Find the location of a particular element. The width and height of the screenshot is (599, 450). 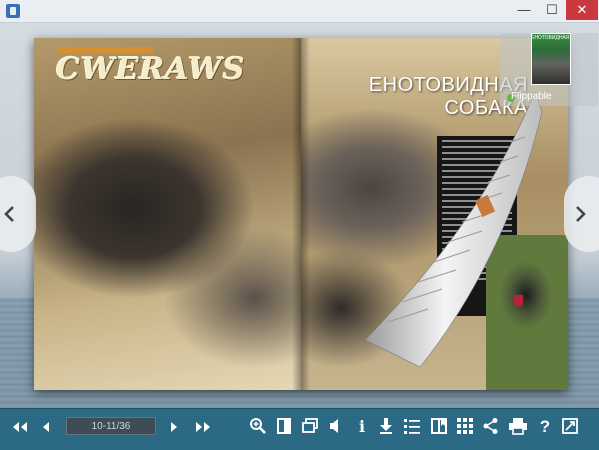

chevron-right-icon is located at coordinates (581, 214).